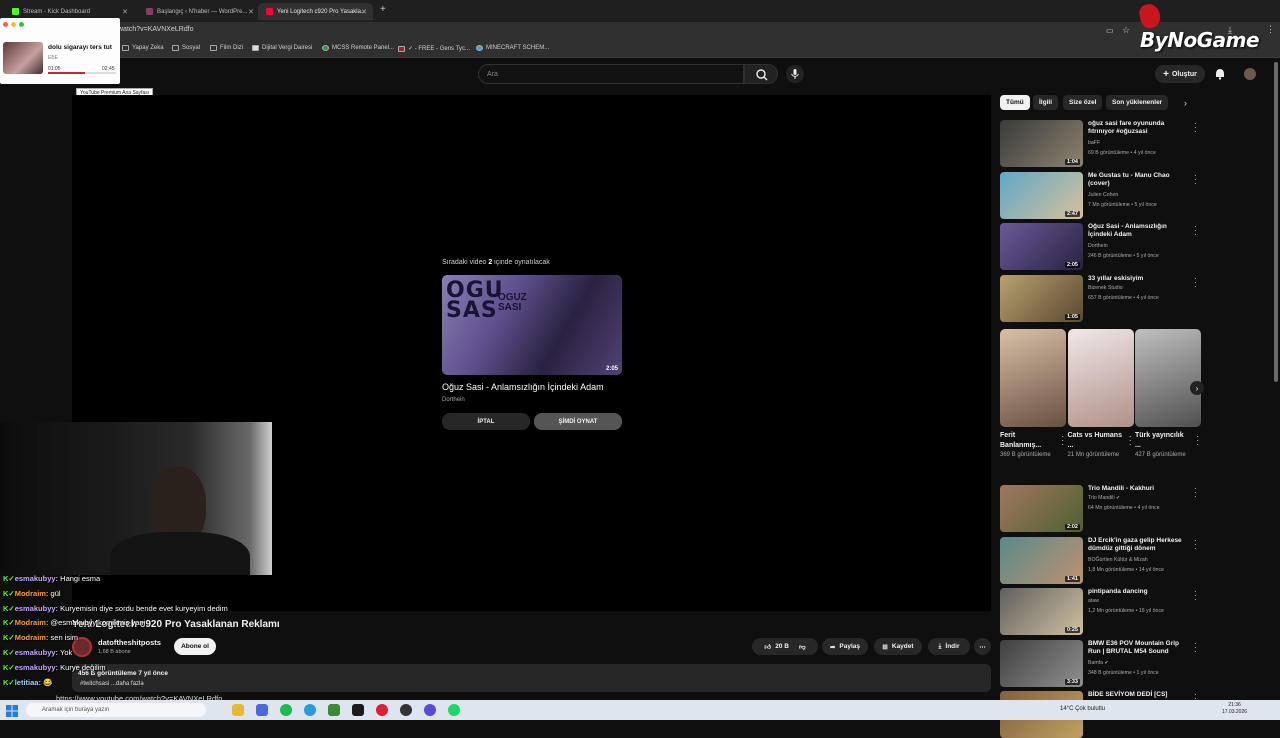  Describe the element at coordinates (1137, 102) in the screenshot. I see `chip-recently-uploaded: Son yüklenenler` at that location.